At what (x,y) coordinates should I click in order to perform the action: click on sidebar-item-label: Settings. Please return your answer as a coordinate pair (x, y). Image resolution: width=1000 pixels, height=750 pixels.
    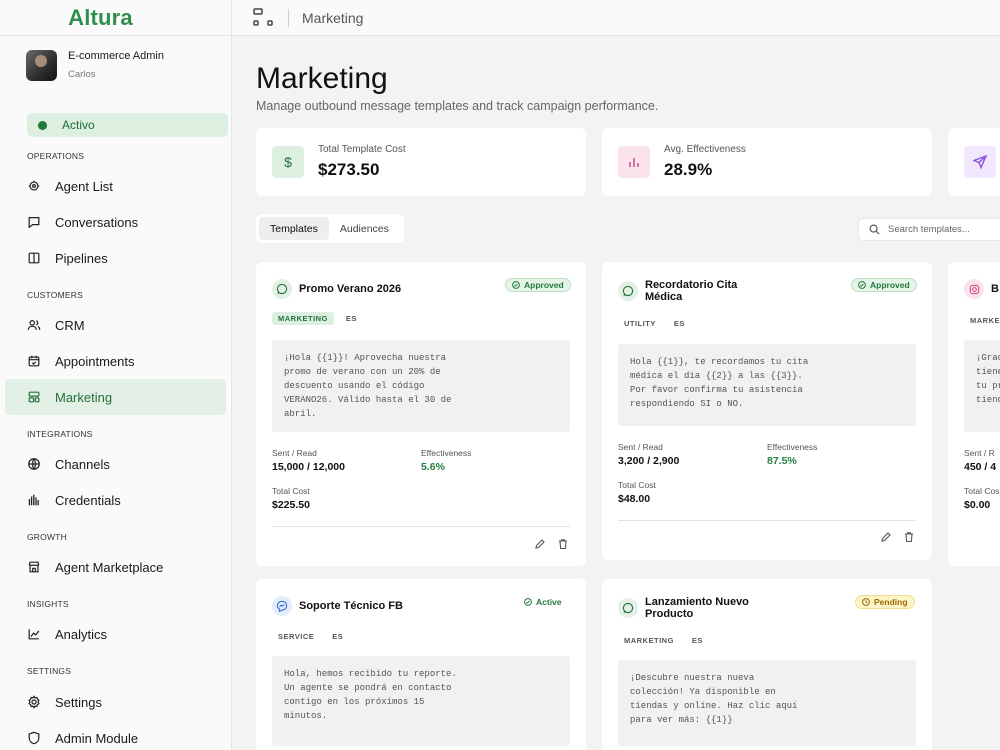
    Looking at the image, I should click on (78, 702).